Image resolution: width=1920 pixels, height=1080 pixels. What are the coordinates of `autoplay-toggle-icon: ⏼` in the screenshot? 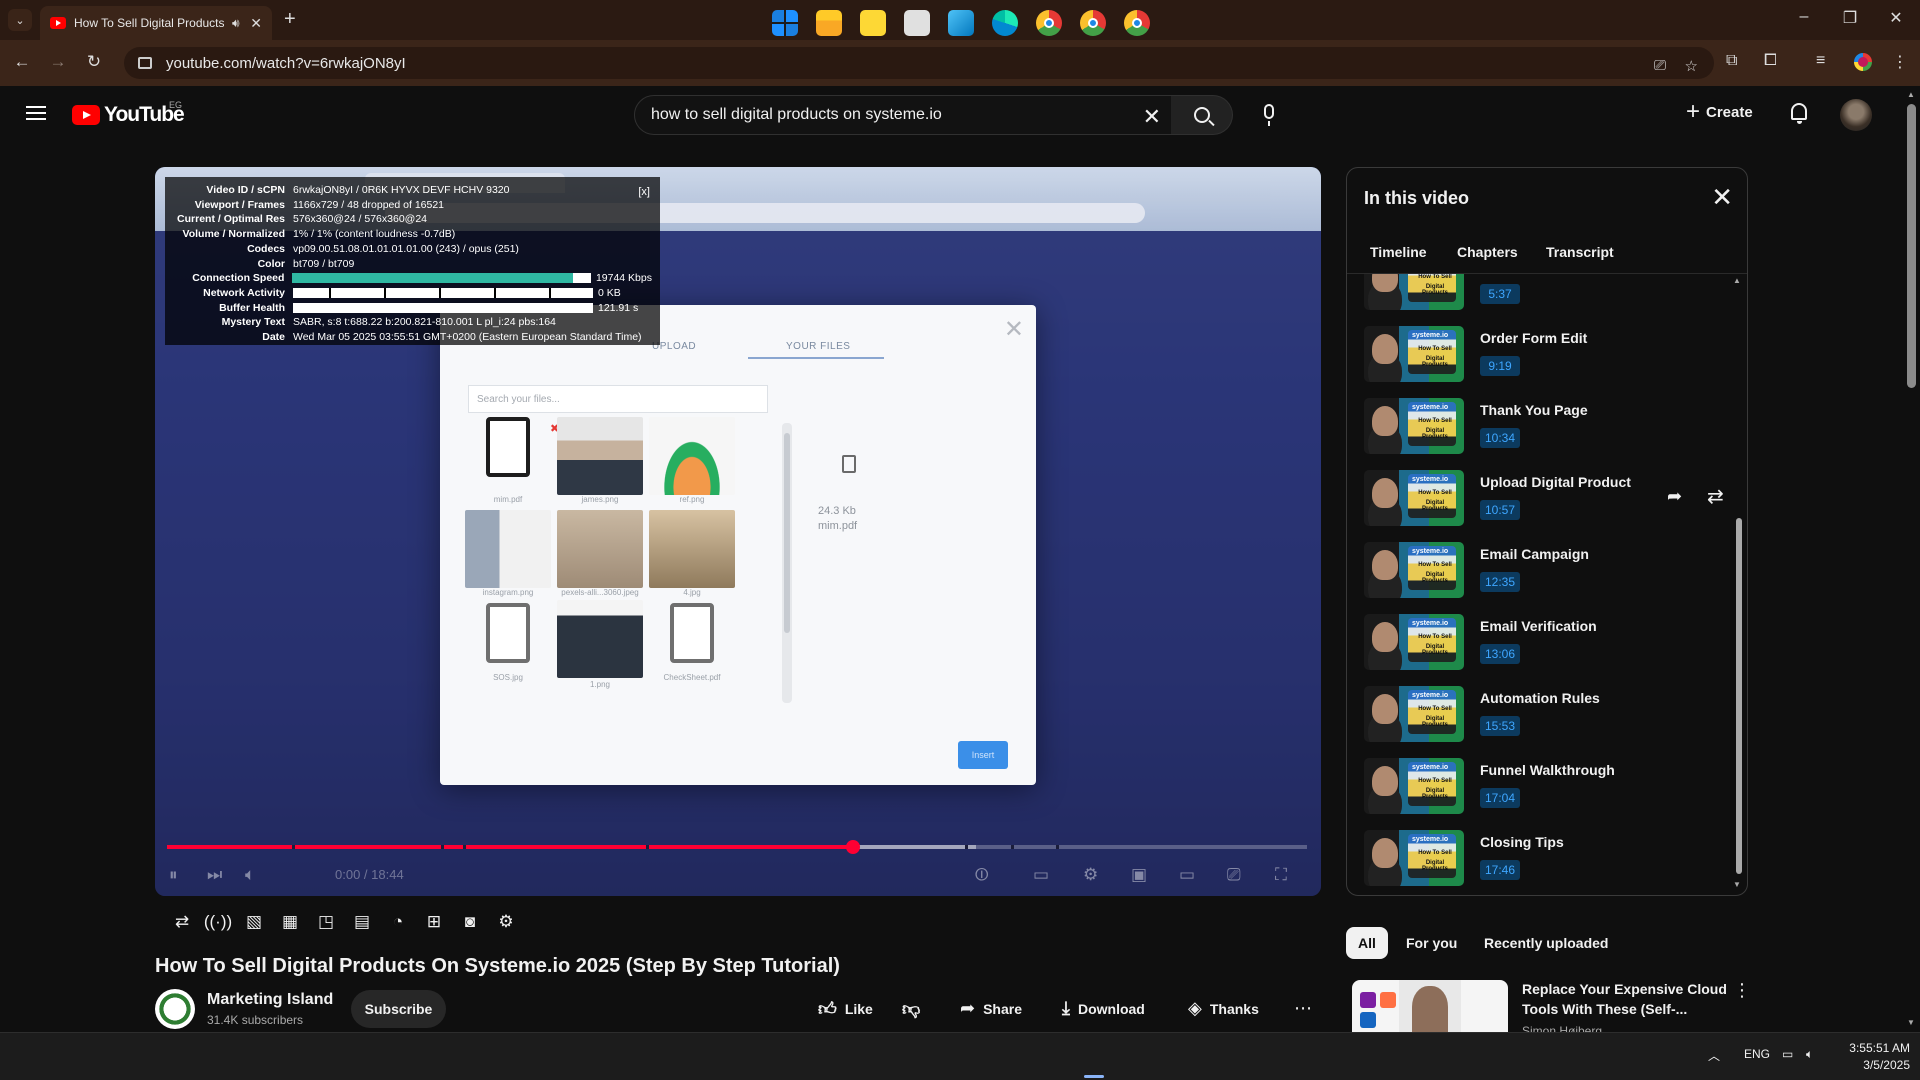 It's located at (981, 875).